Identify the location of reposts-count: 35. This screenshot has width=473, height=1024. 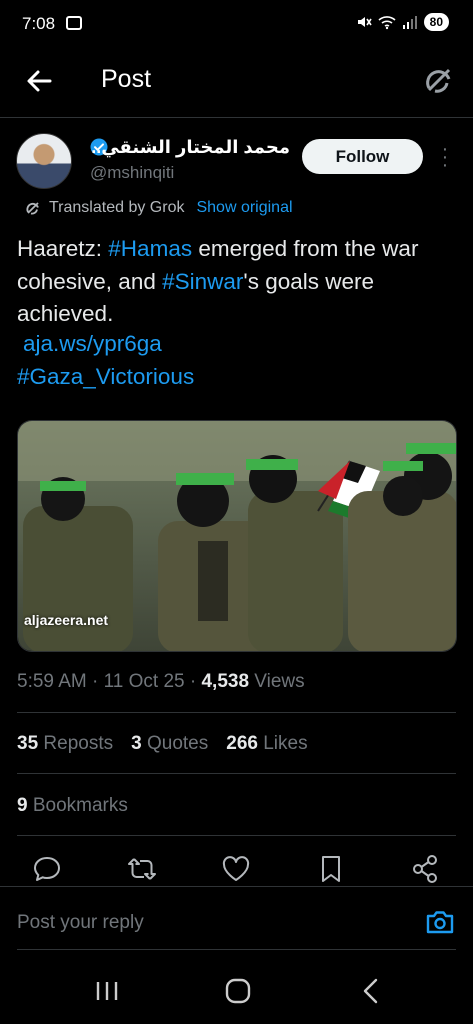
(28, 743).